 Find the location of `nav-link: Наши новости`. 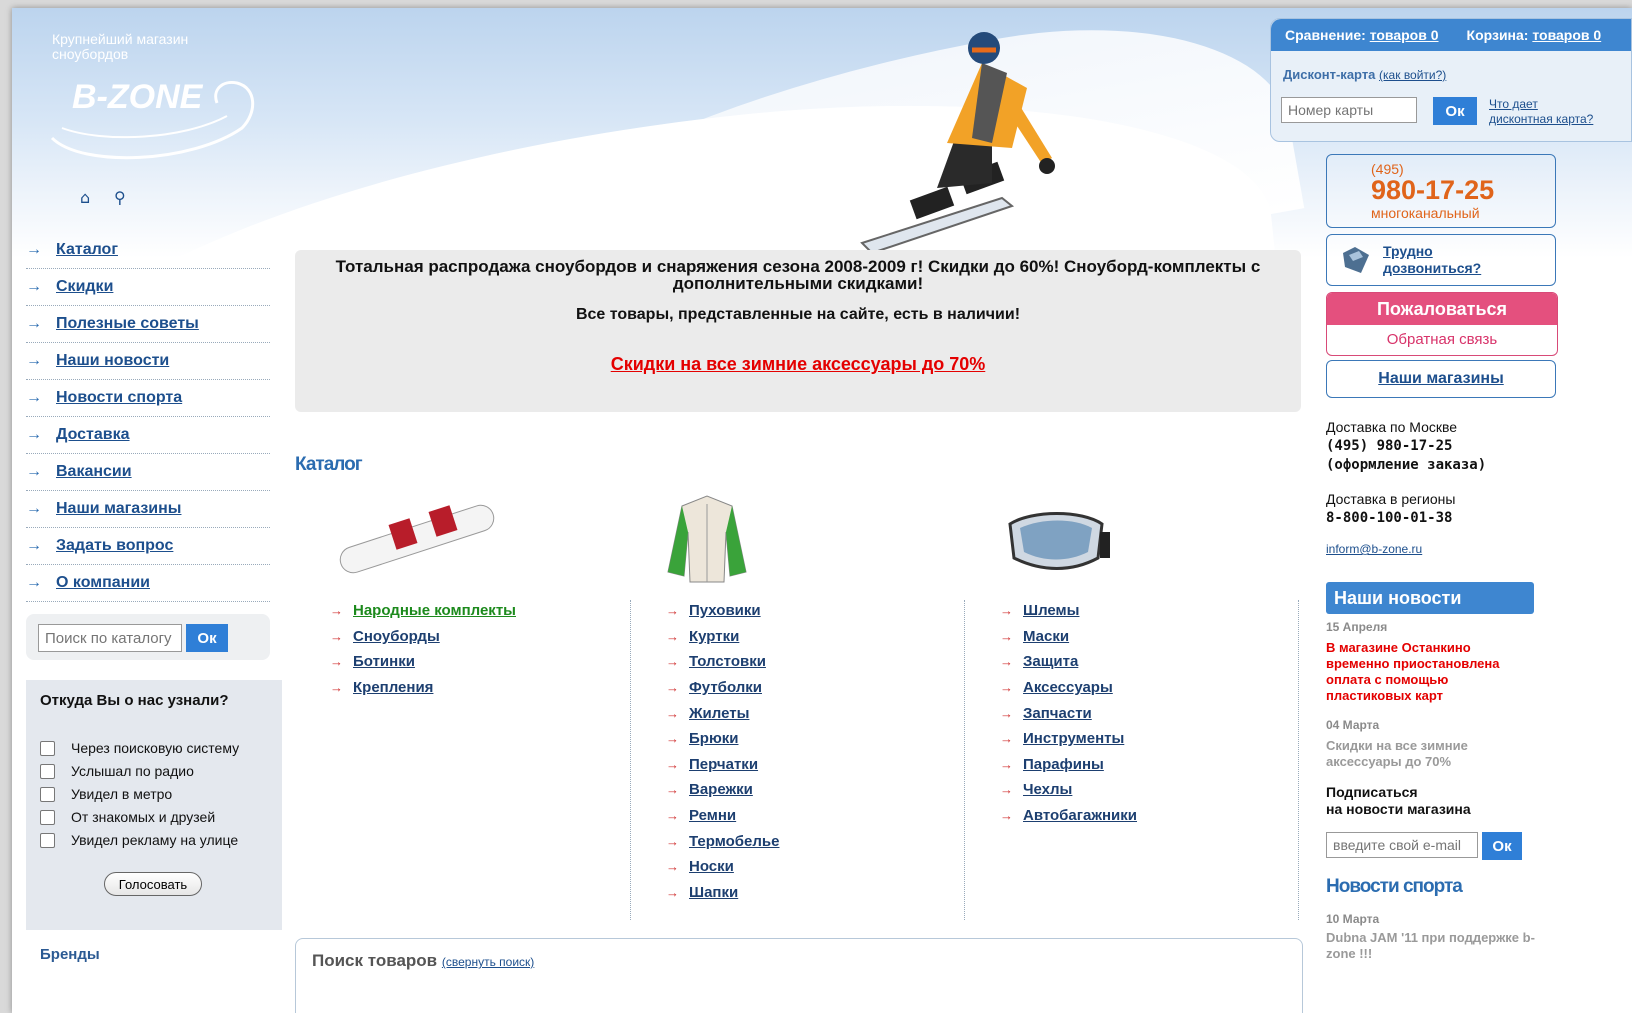

nav-link: Наши новости is located at coordinates (112, 361).